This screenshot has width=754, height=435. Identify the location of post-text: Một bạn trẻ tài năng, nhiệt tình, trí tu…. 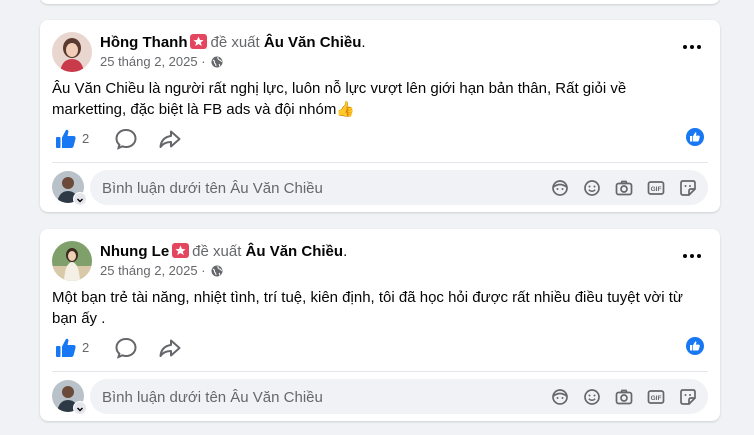
(370, 308).